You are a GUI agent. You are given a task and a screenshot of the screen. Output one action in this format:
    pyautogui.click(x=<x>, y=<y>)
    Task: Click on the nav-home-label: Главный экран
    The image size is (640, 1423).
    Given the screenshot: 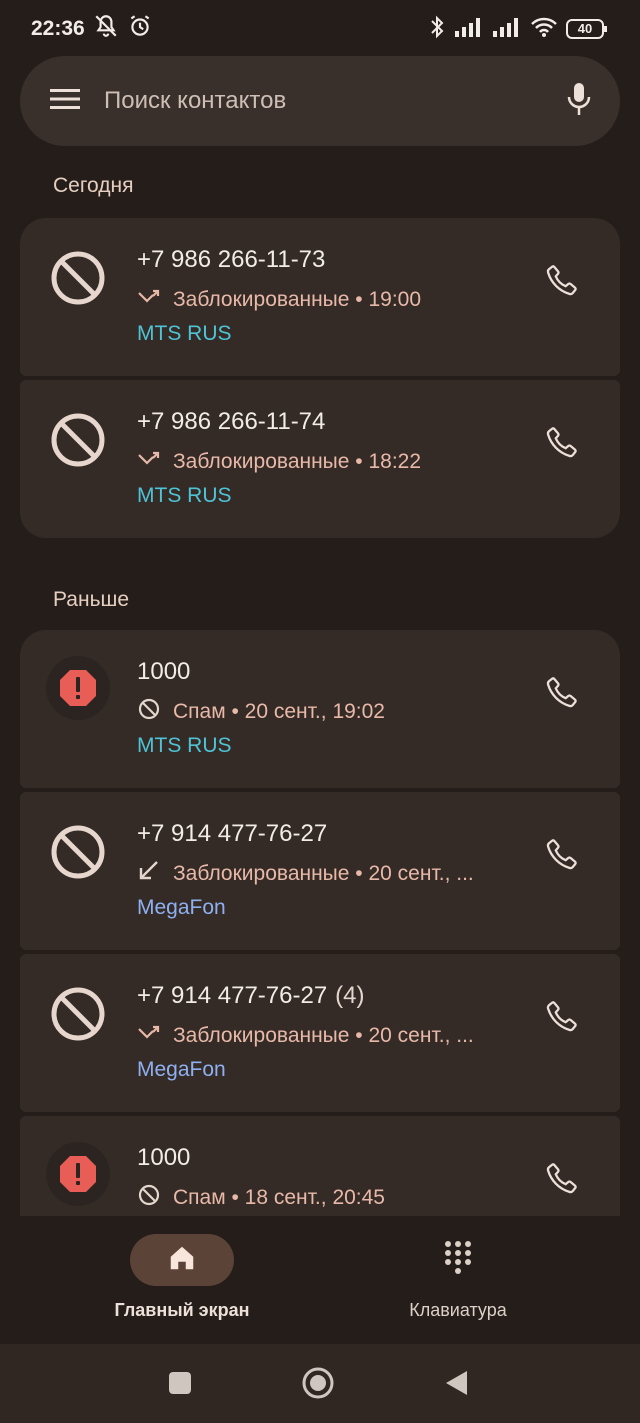 What is the action you would take?
    pyautogui.click(x=182, y=1310)
    